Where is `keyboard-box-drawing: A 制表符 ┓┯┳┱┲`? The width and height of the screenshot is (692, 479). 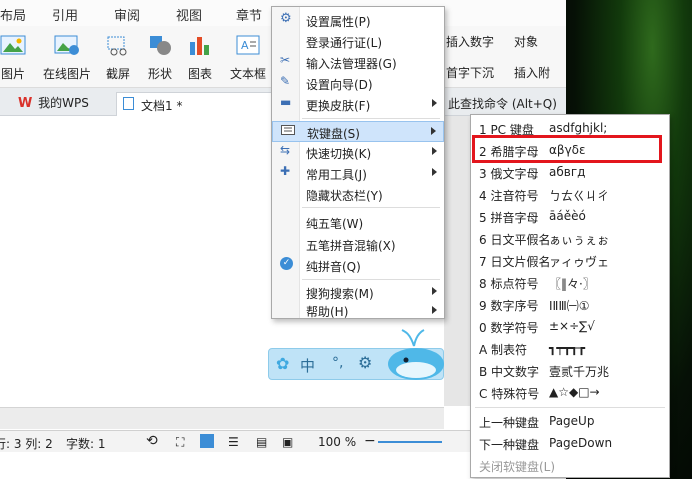
keyboard-box-drawing: A 制表符 ┓┯┳┱┲ is located at coordinates (570, 348).